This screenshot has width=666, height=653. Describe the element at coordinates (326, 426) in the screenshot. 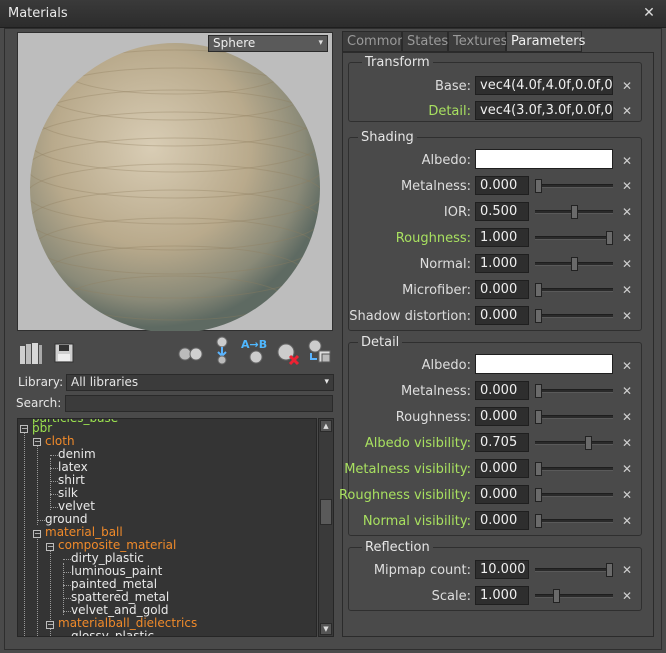

I see `scroll-up-icon: ▲` at that location.